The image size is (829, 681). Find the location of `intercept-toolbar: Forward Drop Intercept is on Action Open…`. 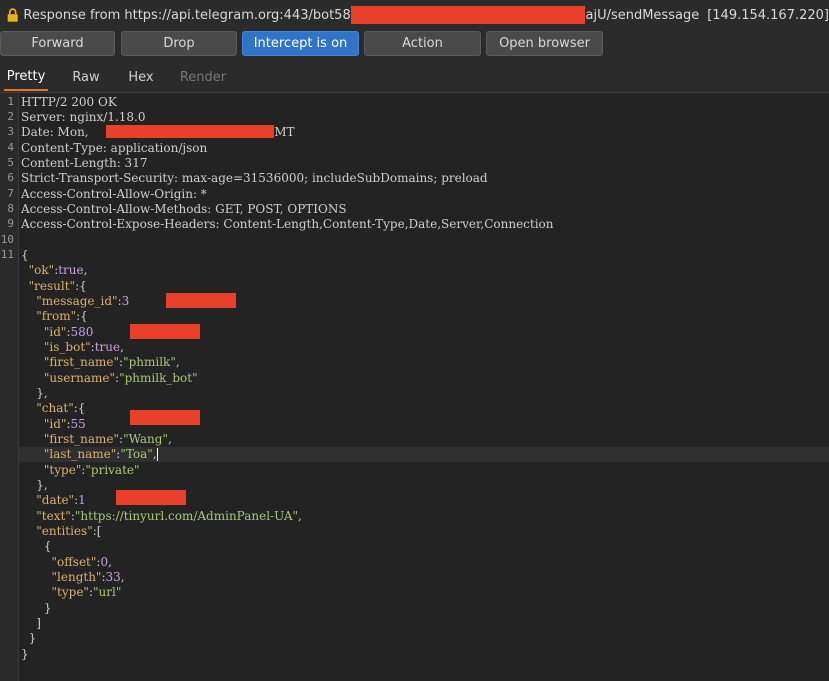

intercept-toolbar: Forward Drop Intercept is on Action Open… is located at coordinates (414, 44).